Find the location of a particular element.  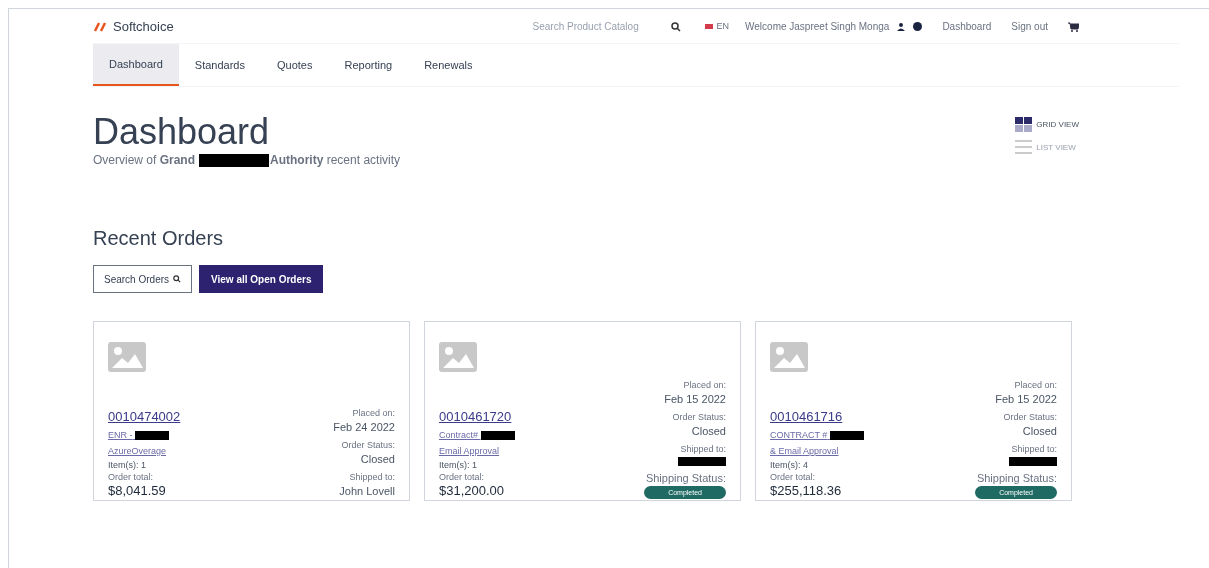

shipped-to-value: John Lovell is located at coordinates (367, 491).